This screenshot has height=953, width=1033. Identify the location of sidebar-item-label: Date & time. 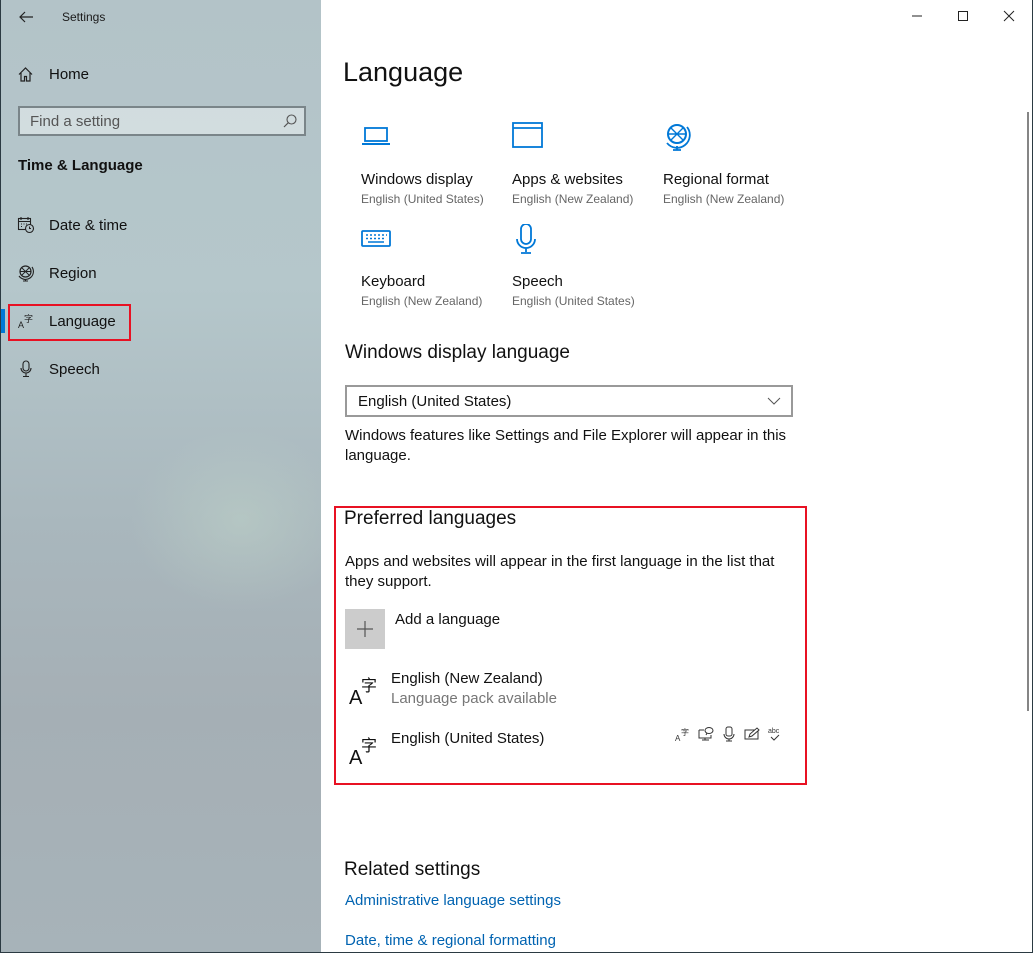
(88, 225).